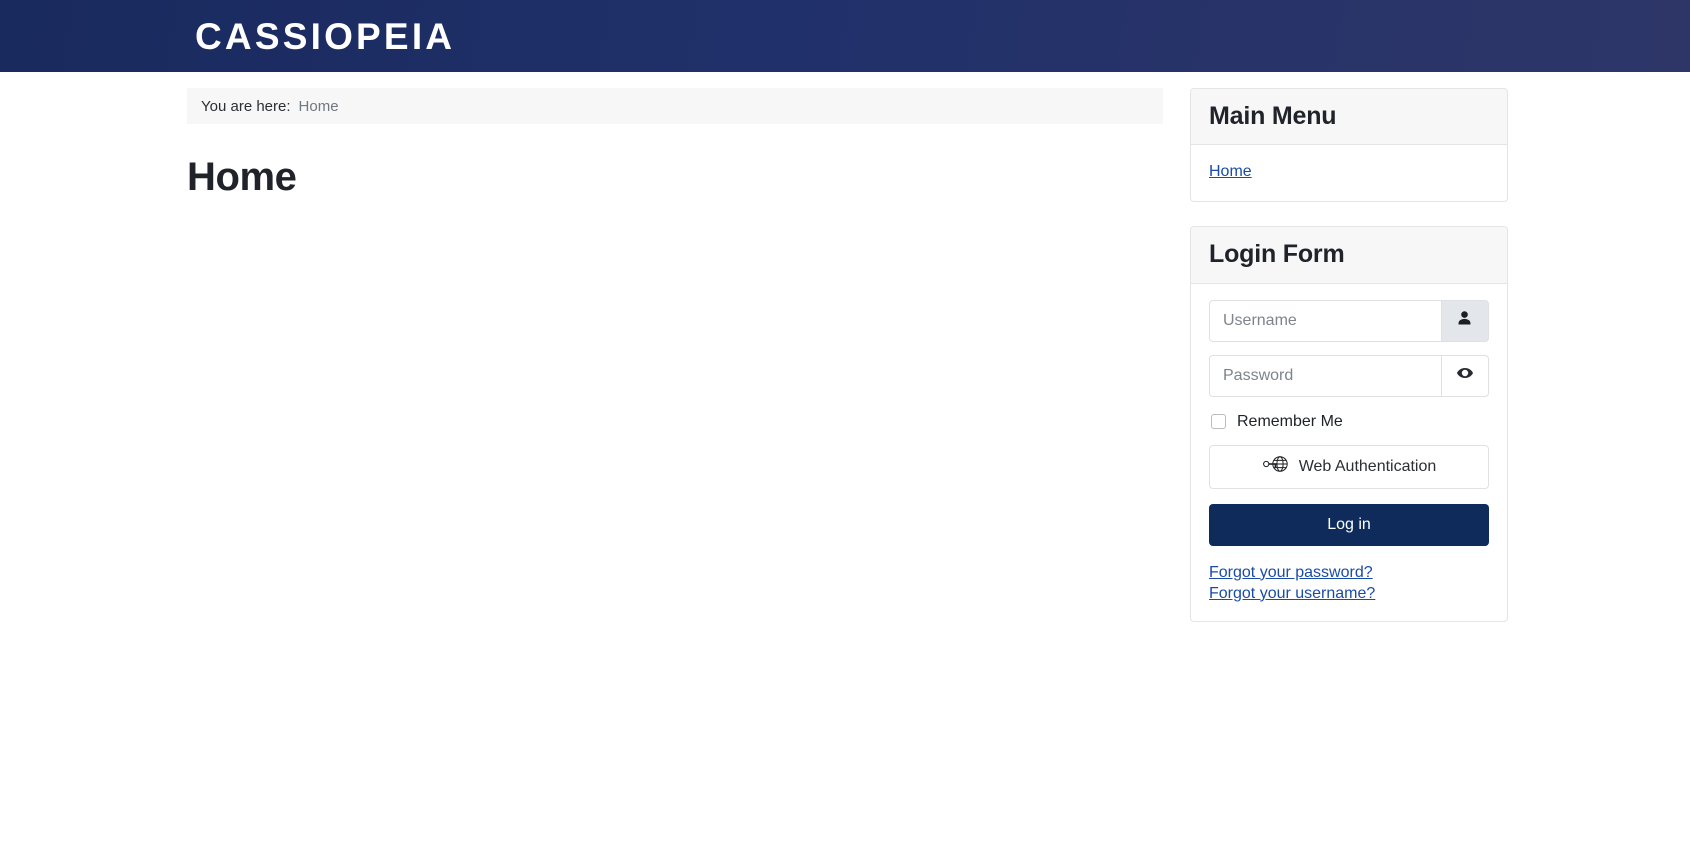 Image resolution: width=1690 pixels, height=859 pixels. I want to click on username-group, so click(1349, 320).